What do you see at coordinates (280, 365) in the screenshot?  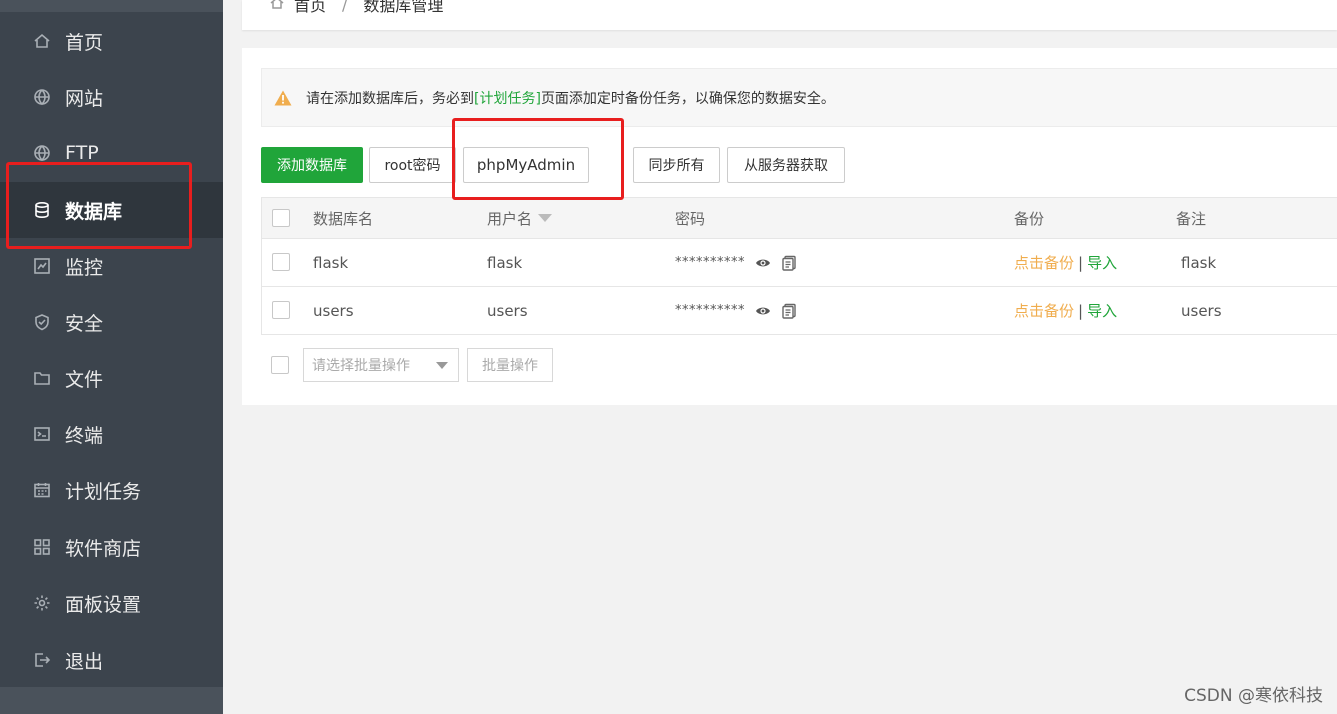 I see `batch-select-all-checkbox` at bounding box center [280, 365].